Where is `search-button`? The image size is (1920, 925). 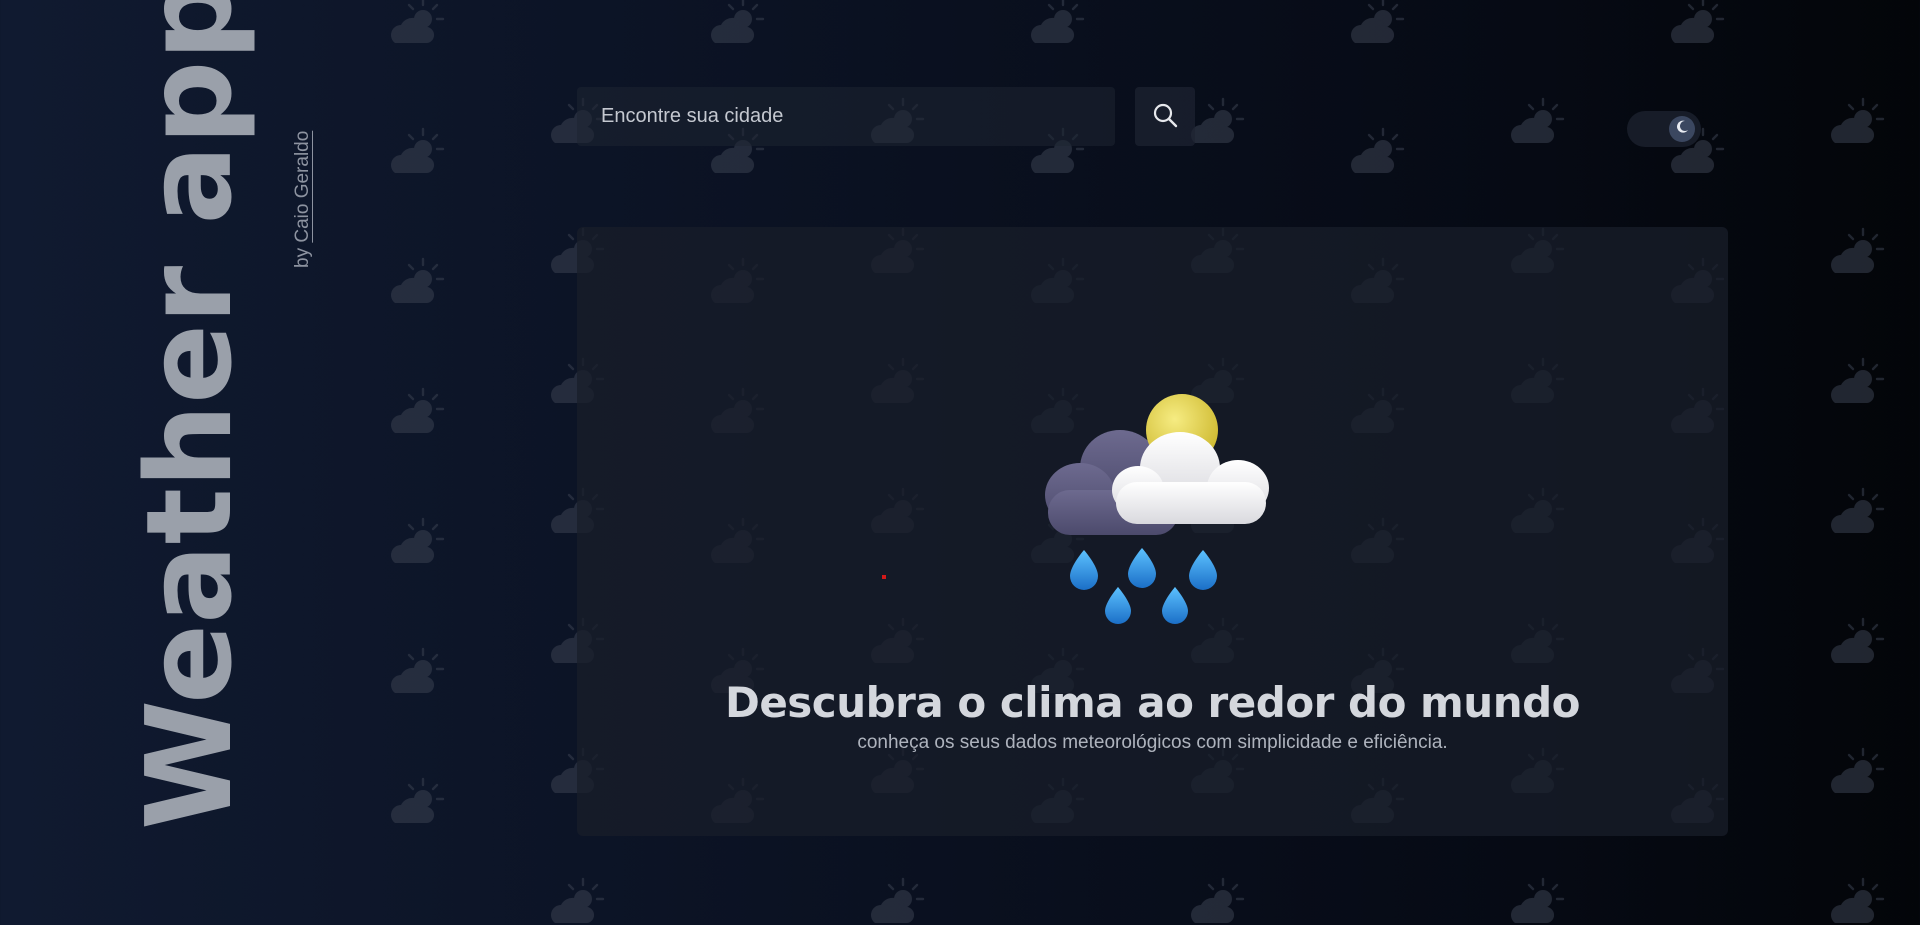 search-button is located at coordinates (1165, 116).